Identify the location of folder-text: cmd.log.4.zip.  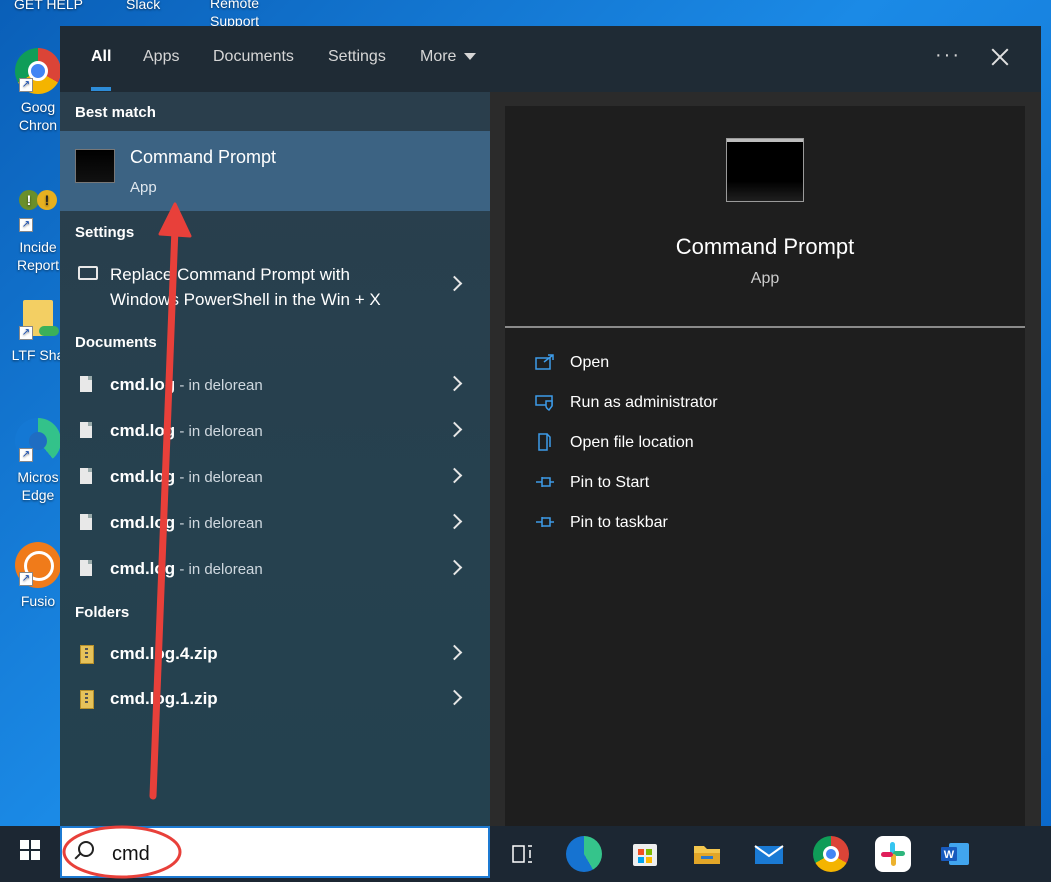
(164, 654).